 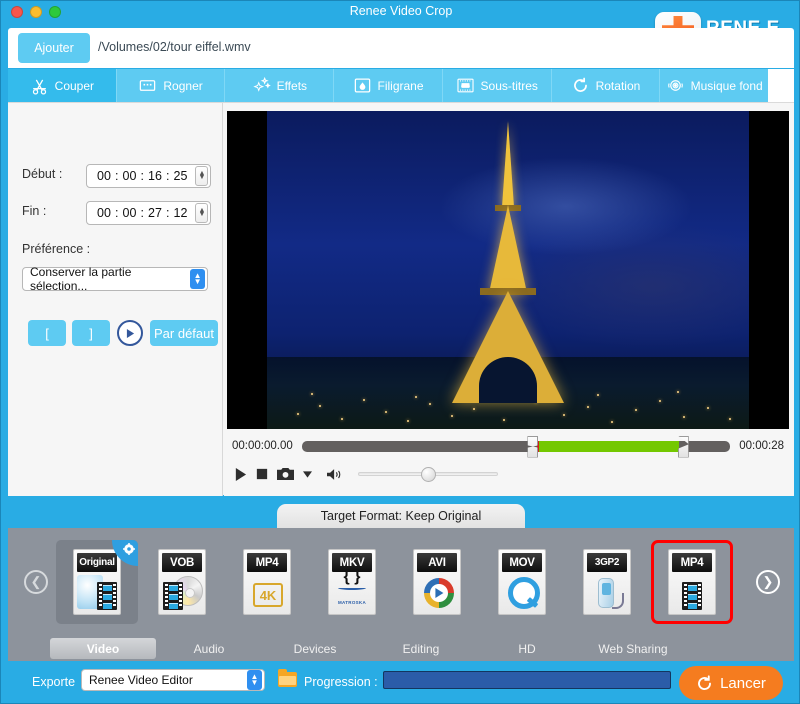 I want to click on format-item-mkv: MKV { } MATROSKA, so click(x=352, y=582).